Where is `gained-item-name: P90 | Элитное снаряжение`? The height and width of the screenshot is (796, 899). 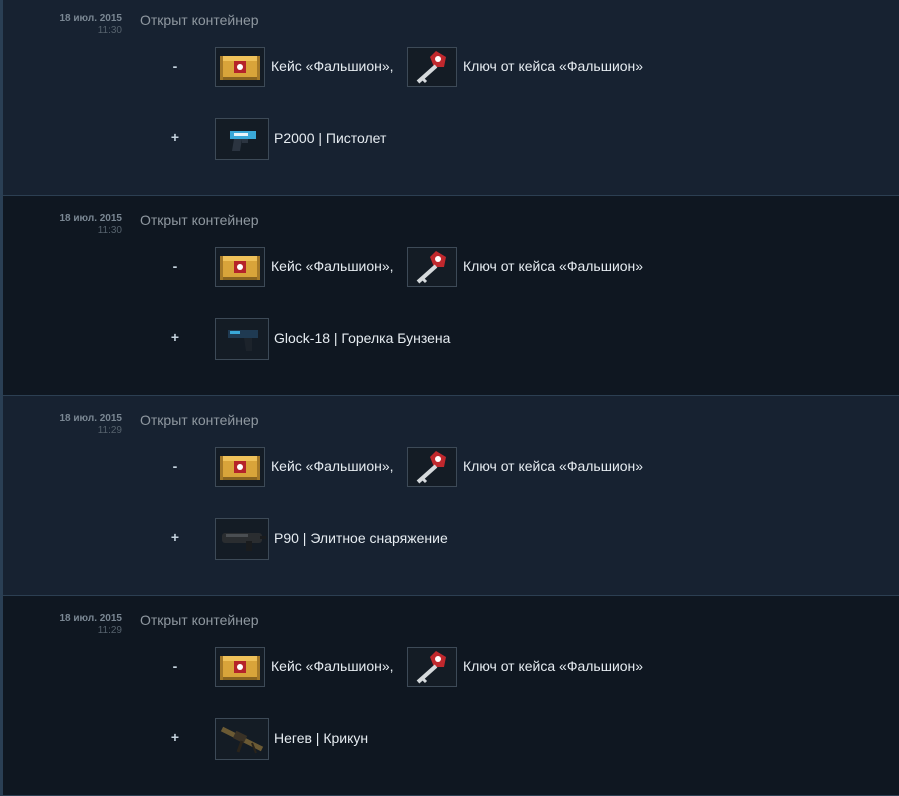 gained-item-name: P90 | Элитное снаряжение is located at coordinates (361, 538).